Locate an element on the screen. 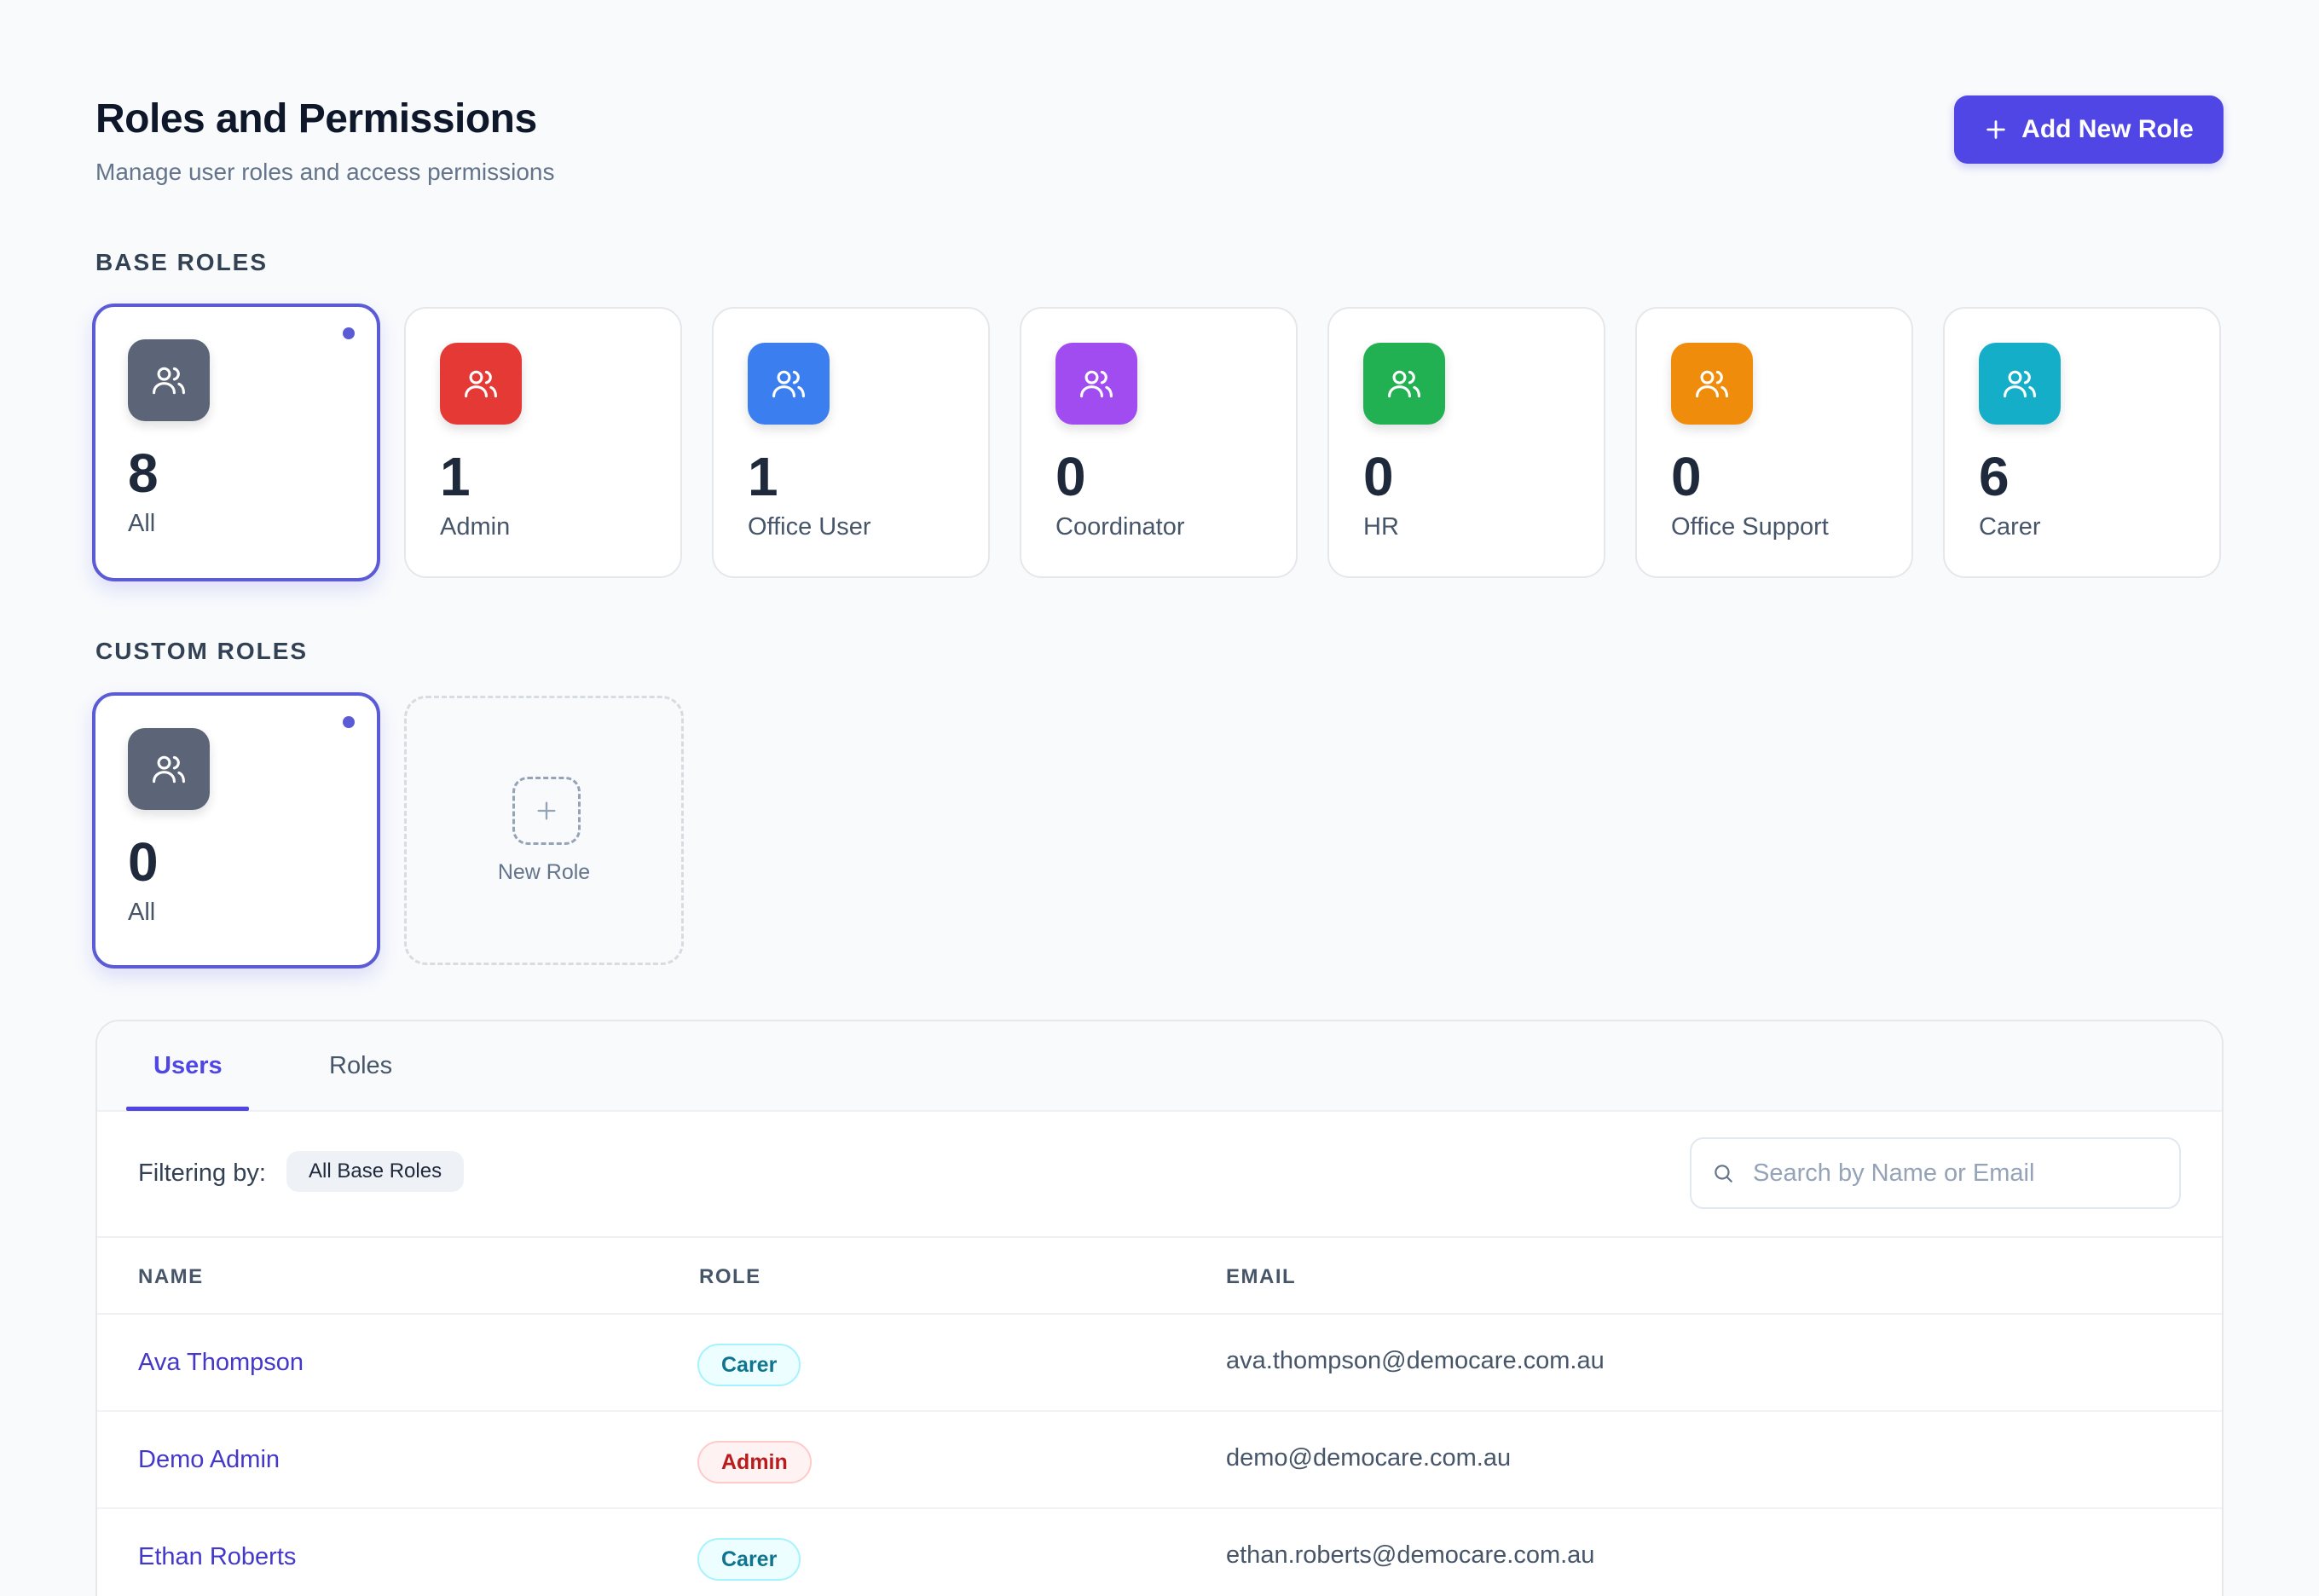  user-email: ava.thompson@democare.com.au is located at coordinates (1415, 1360).